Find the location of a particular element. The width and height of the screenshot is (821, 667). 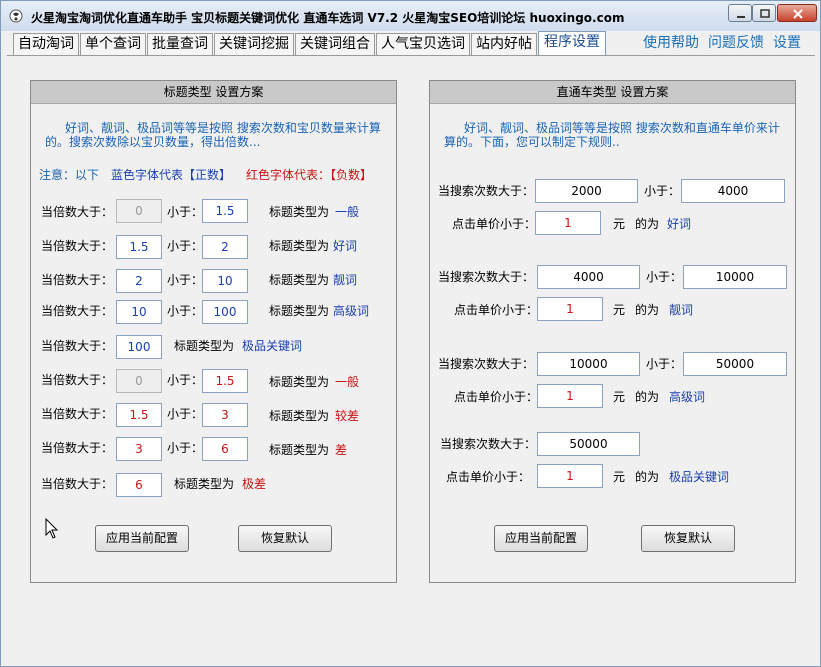

tab-program-settings: 程序设置 is located at coordinates (572, 43).